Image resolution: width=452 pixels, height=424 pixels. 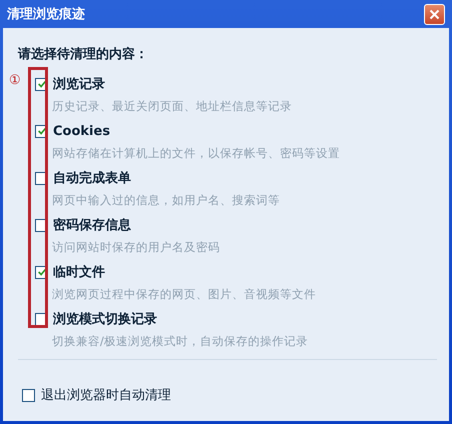 I want to click on close-icon, so click(x=434, y=14).